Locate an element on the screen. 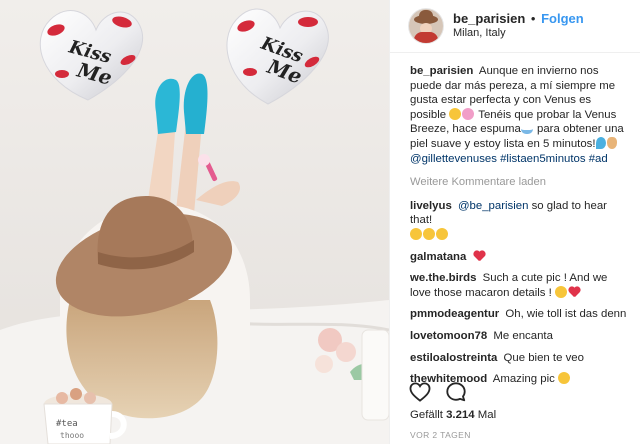 This screenshot has height=444, width=640. comment-text: Oh, wie toll ist das denn is located at coordinates (566, 314).